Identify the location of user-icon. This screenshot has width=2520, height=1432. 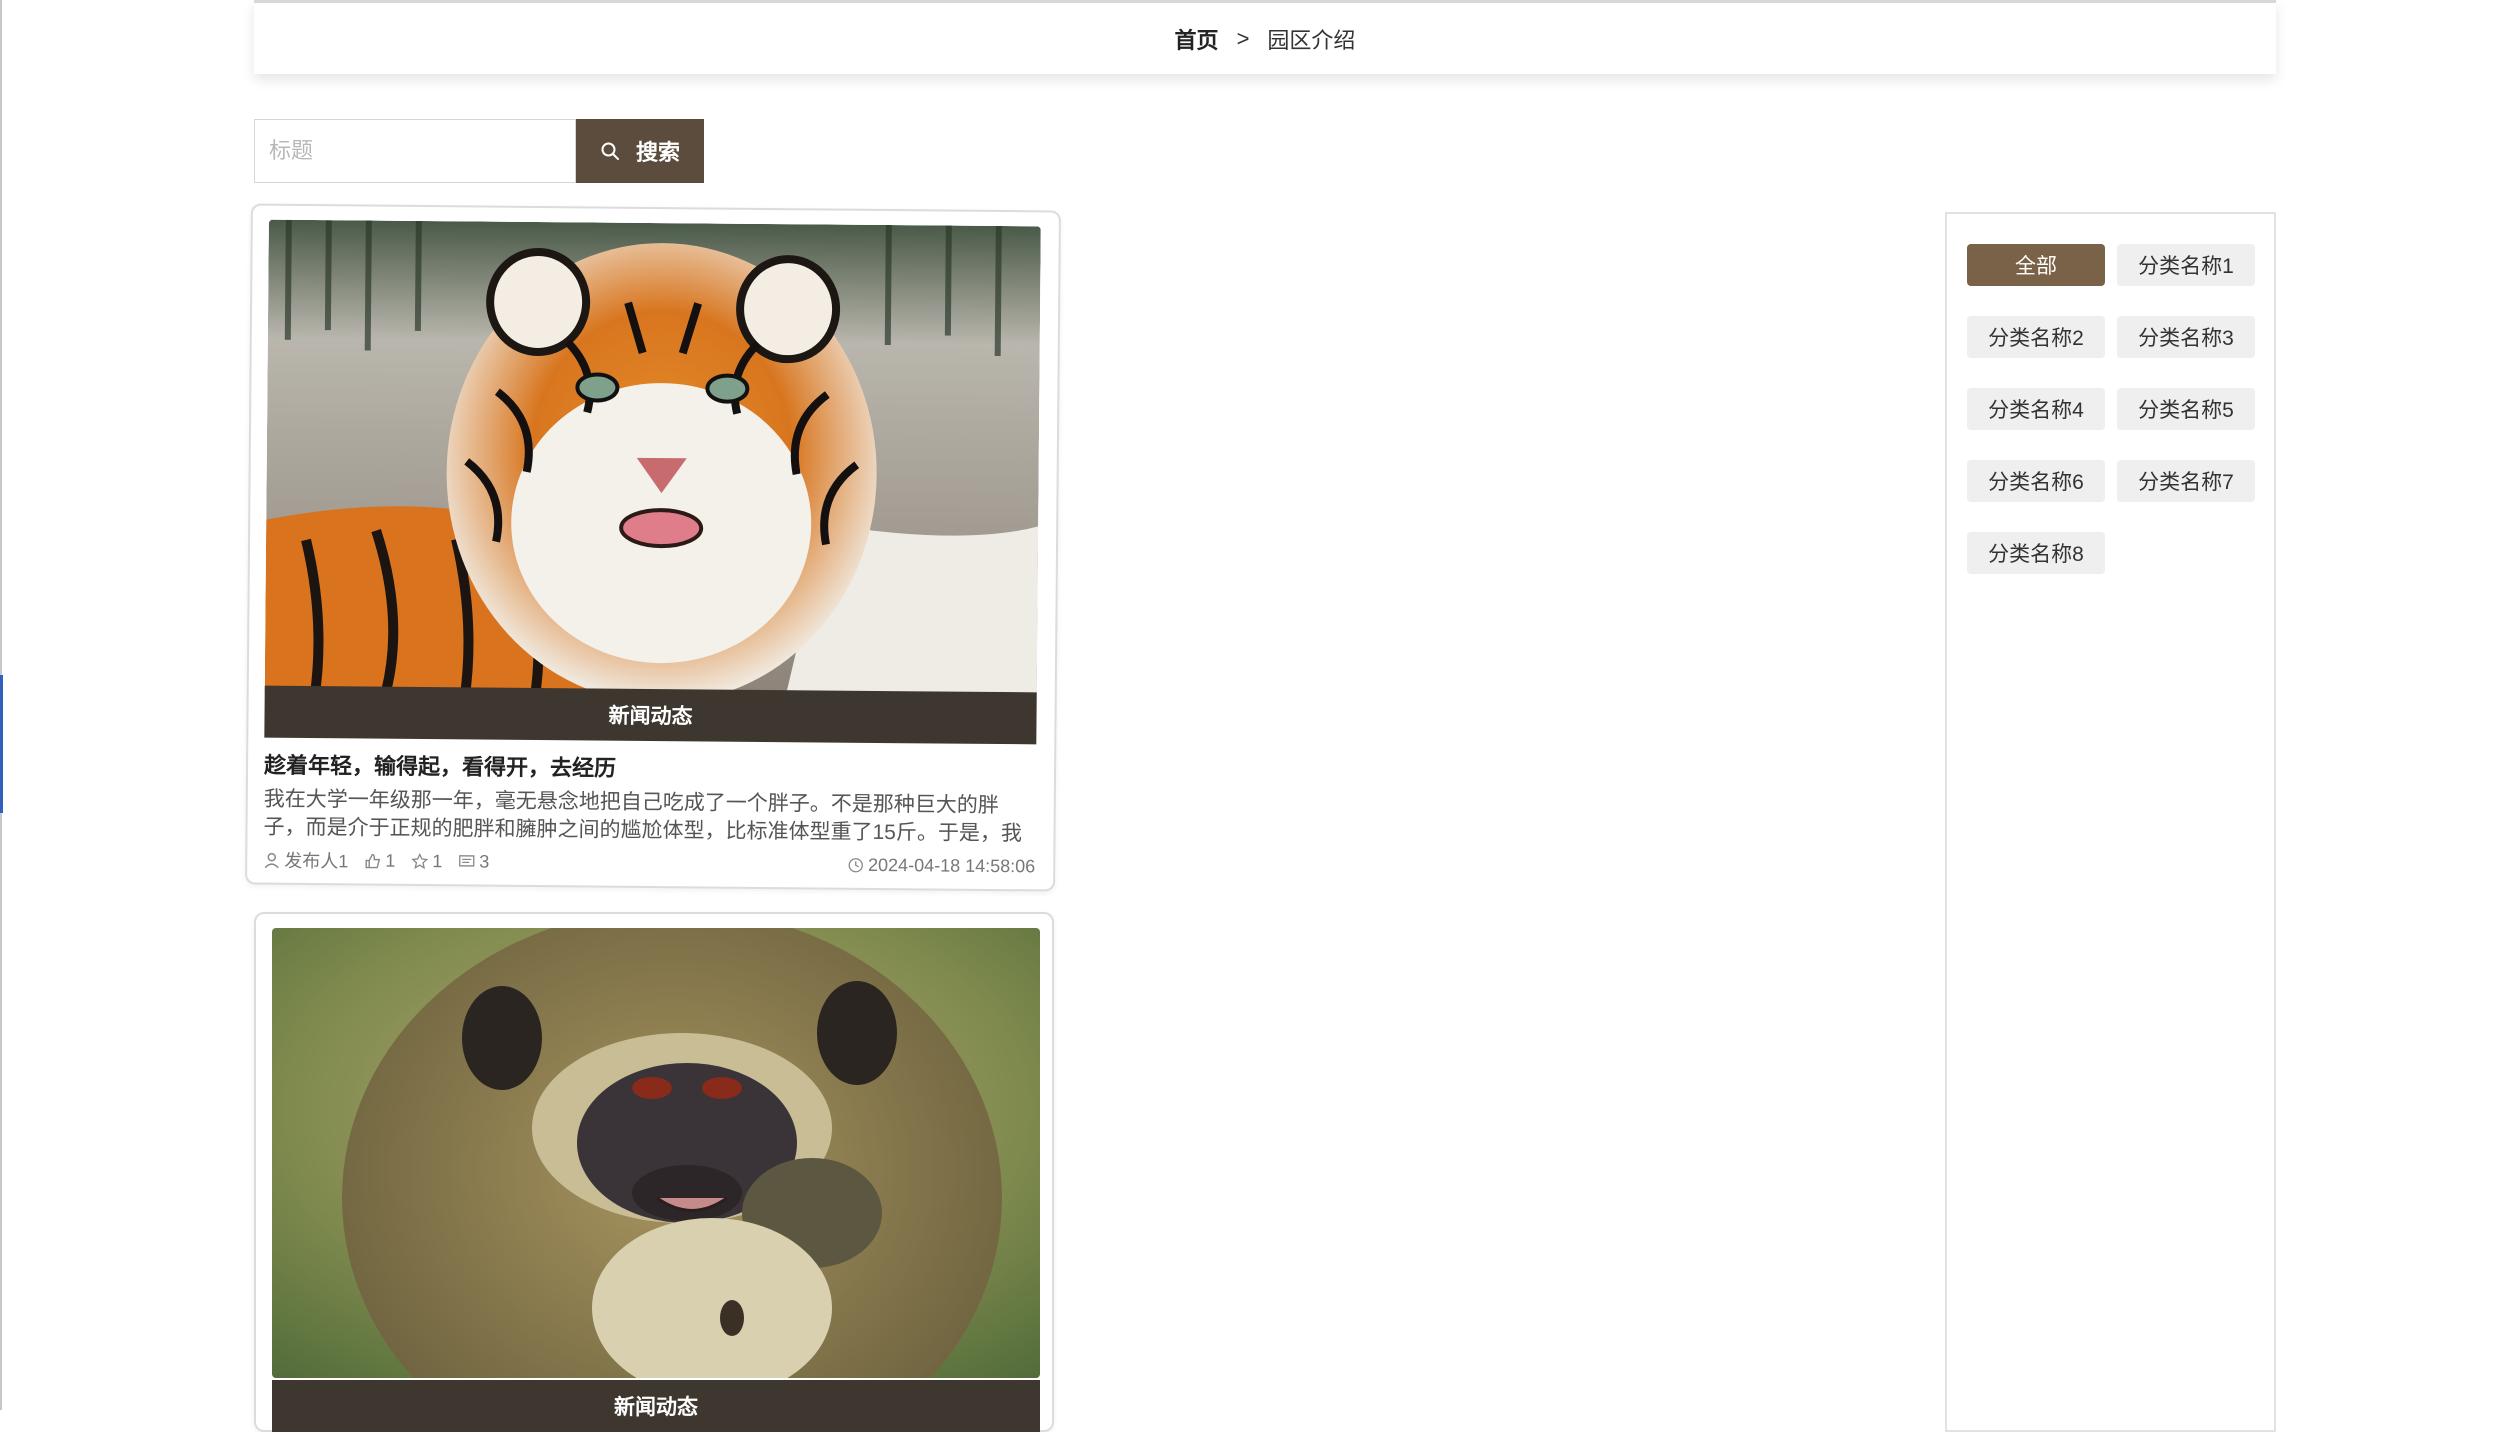
(271, 859).